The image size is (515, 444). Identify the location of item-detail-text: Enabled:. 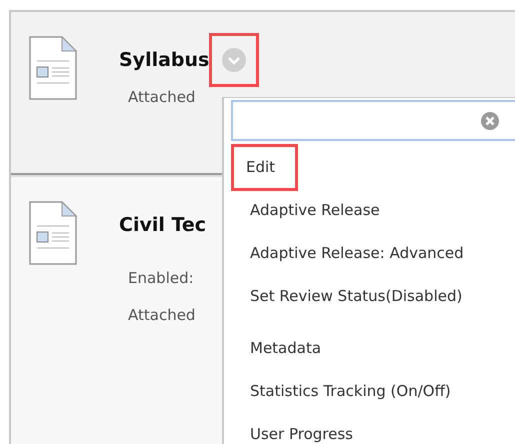
(161, 278).